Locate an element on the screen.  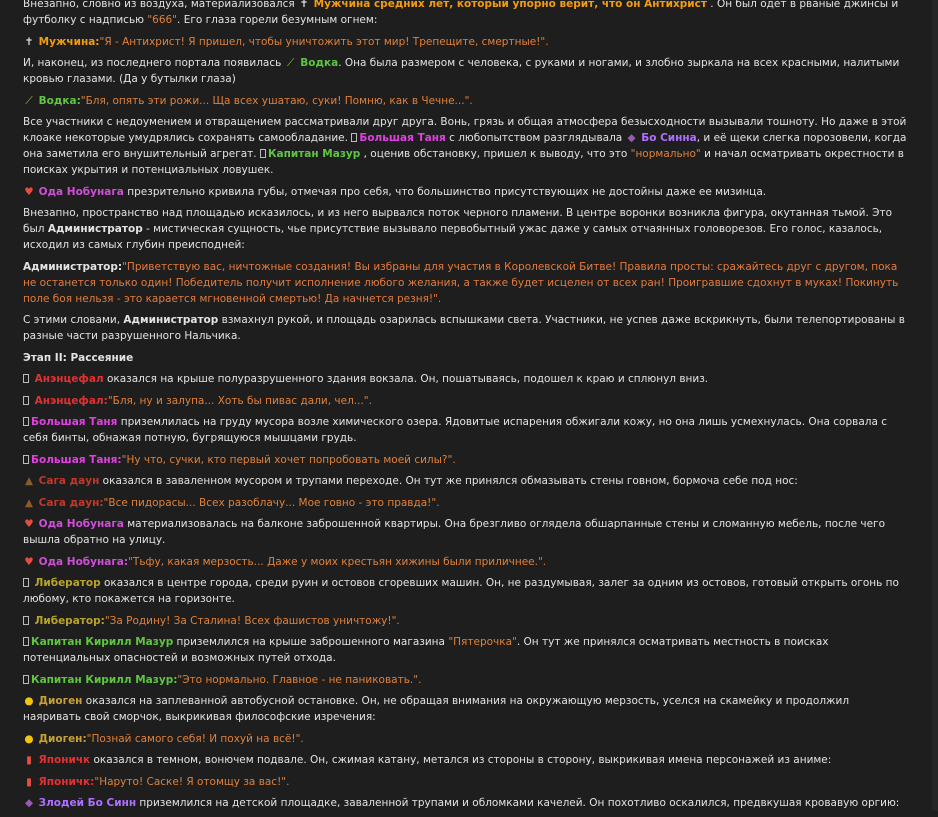
quote: "666" is located at coordinates (162, 20).